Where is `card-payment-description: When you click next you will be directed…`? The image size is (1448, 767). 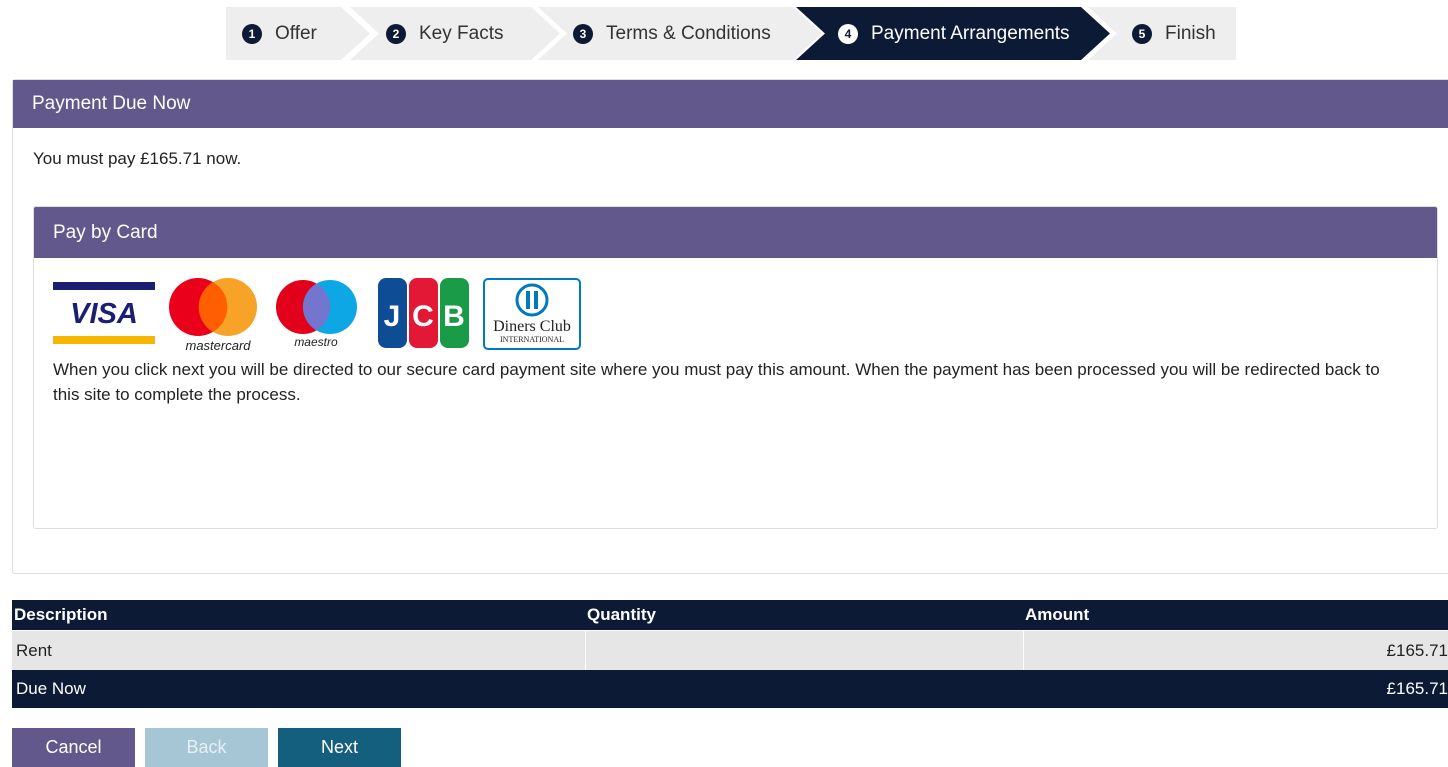 card-payment-description: When you click next you will be directed… is located at coordinates (716, 382).